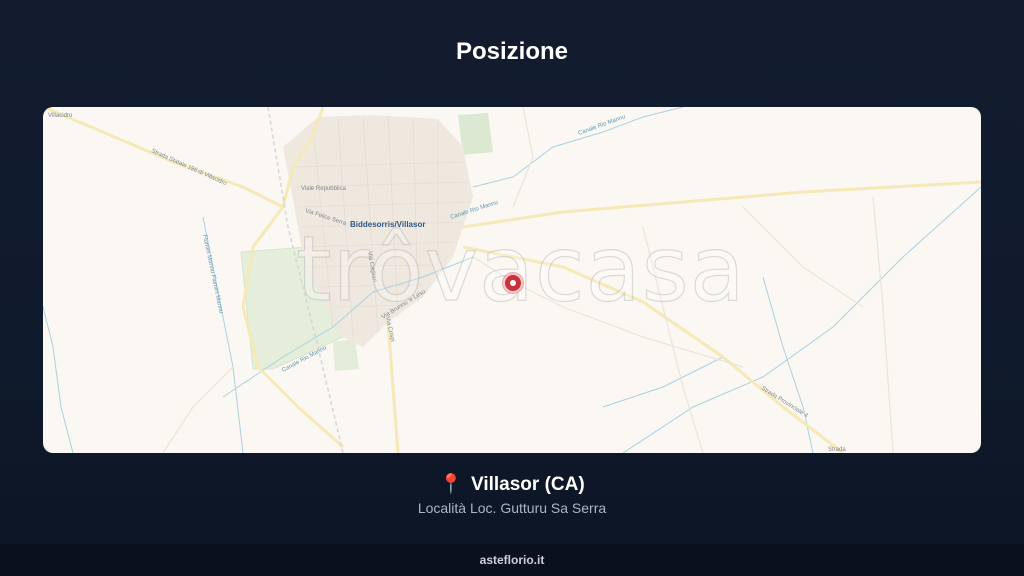  What do you see at coordinates (512, 508) in the screenshot?
I see `location-address: Località Loc. Gutturu Sa Serra` at bounding box center [512, 508].